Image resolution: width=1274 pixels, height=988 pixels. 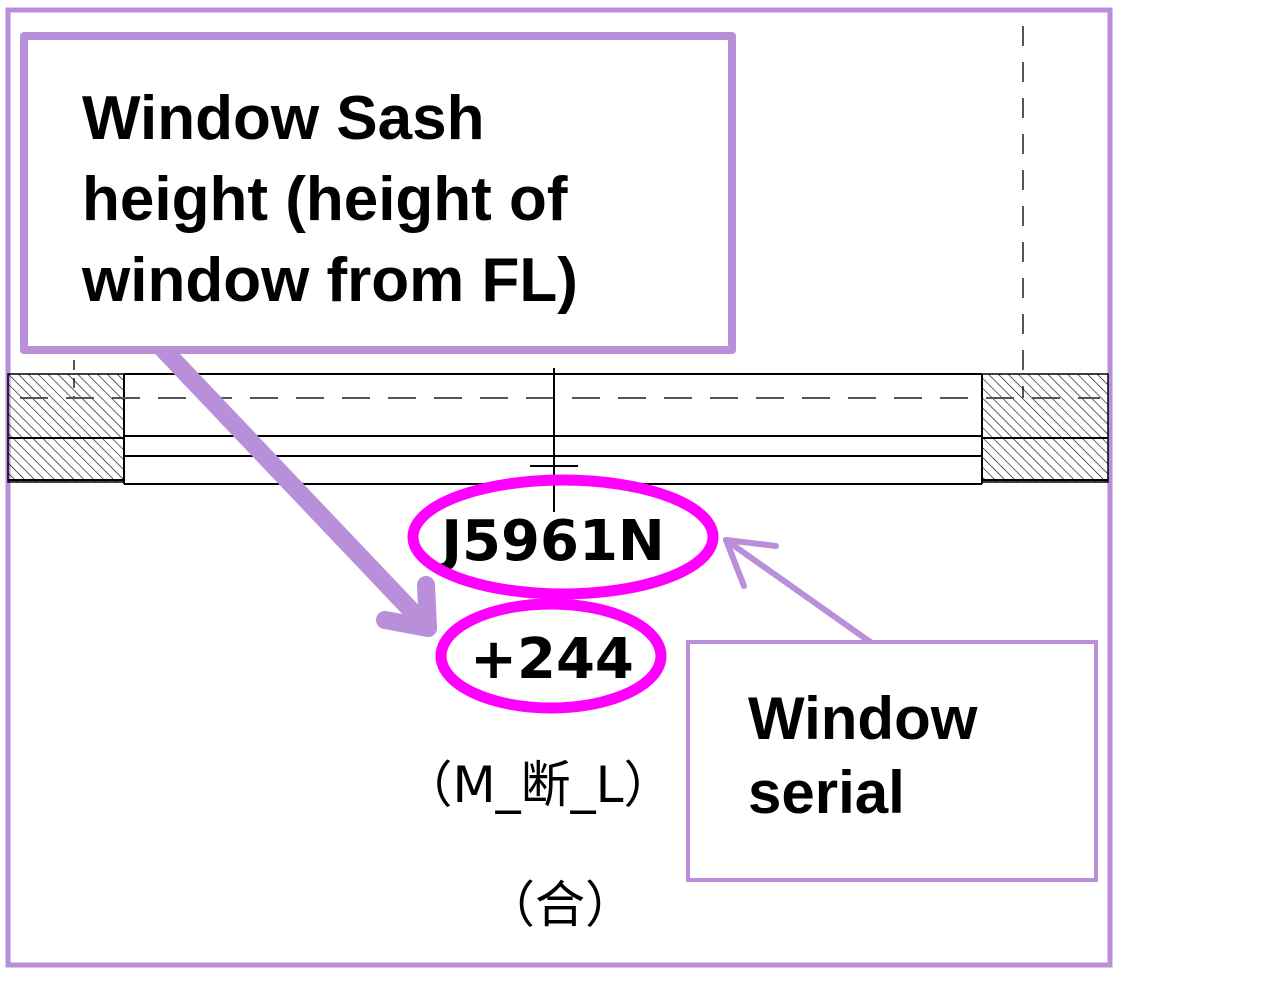 What do you see at coordinates (560, 905) in the screenshot?
I see `note-label: （合）` at bounding box center [560, 905].